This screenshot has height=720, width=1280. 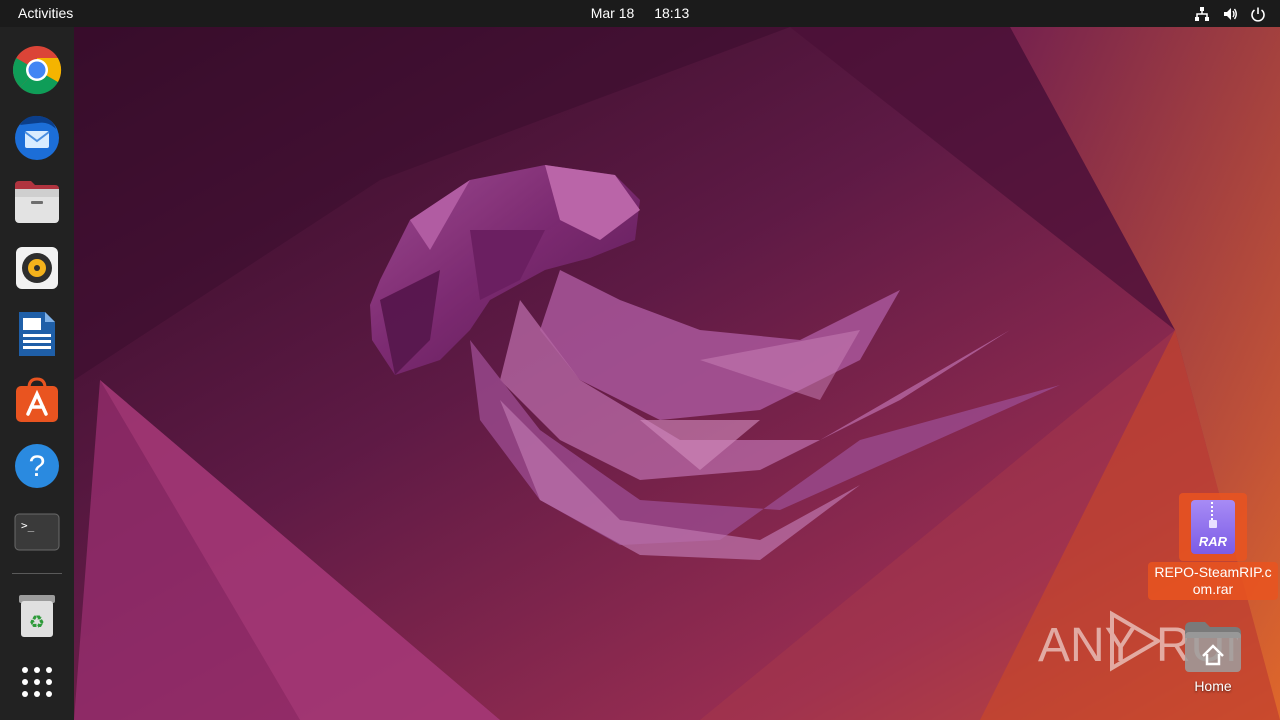 I want to click on desktop-file-rar: RAR REPO-SteamRIP.com.rar, so click(x=1213, y=547).